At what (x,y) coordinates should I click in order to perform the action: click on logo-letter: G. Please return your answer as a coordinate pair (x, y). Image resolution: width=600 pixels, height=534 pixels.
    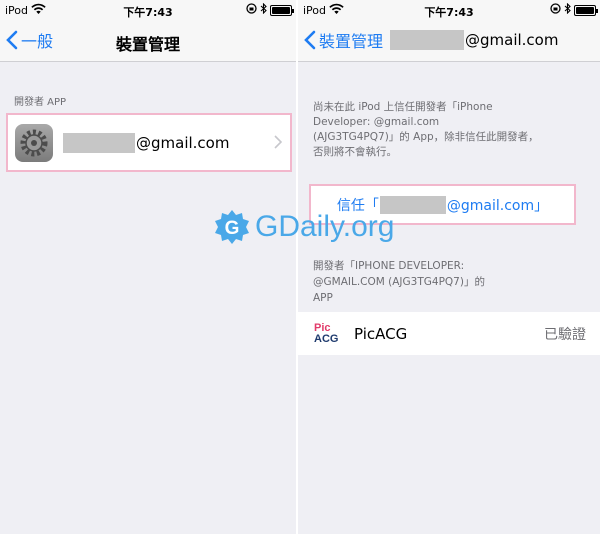
    Looking at the image, I should click on (232, 228).